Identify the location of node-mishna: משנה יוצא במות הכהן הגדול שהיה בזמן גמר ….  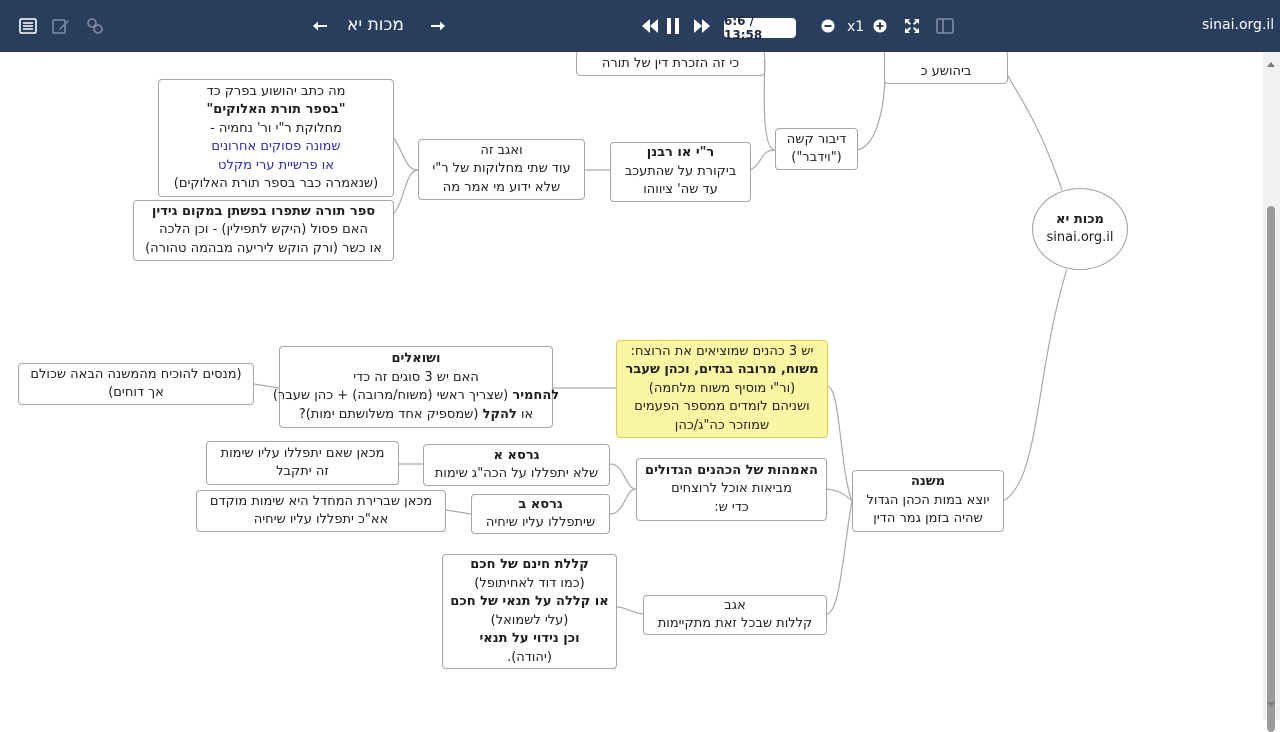
(928, 501).